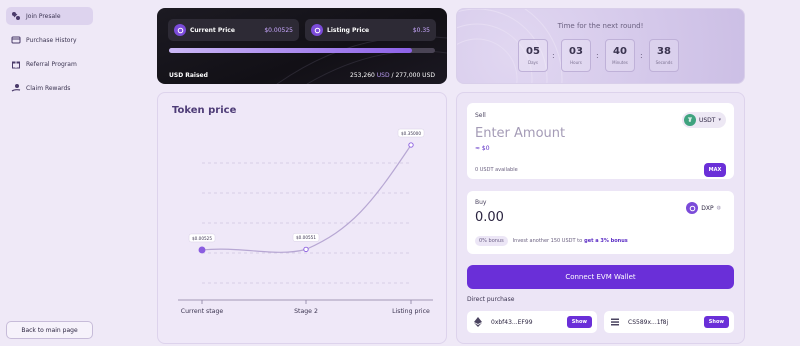 The height and width of the screenshot is (346, 800). I want to click on sidebar-item-purchase-history: Purchase History, so click(49, 40).